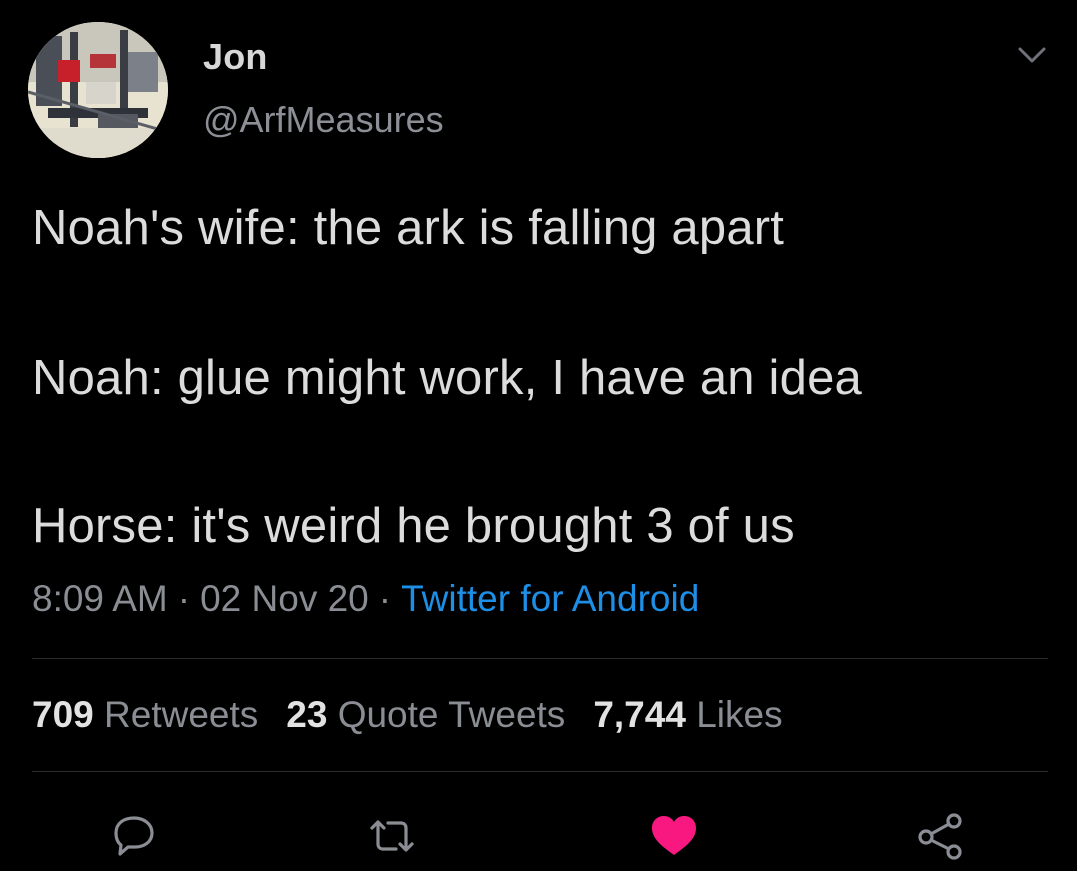 The width and height of the screenshot is (1077, 871). I want to click on likes-stat: 7,744 Likes, so click(687, 715).